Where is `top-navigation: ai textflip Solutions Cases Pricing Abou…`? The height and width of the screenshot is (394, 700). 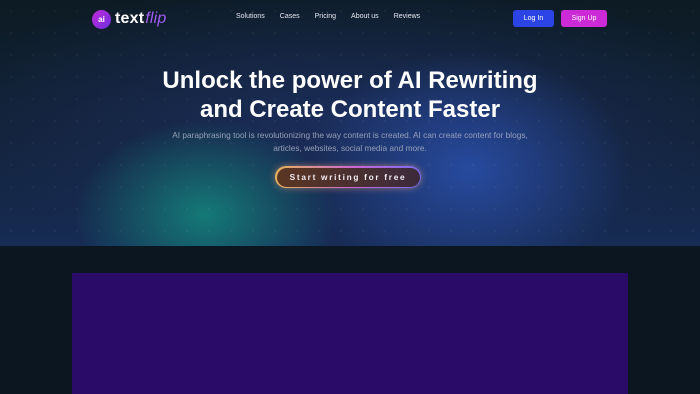 top-navigation: ai textflip Solutions Cases Pricing Abou… is located at coordinates (350, 19).